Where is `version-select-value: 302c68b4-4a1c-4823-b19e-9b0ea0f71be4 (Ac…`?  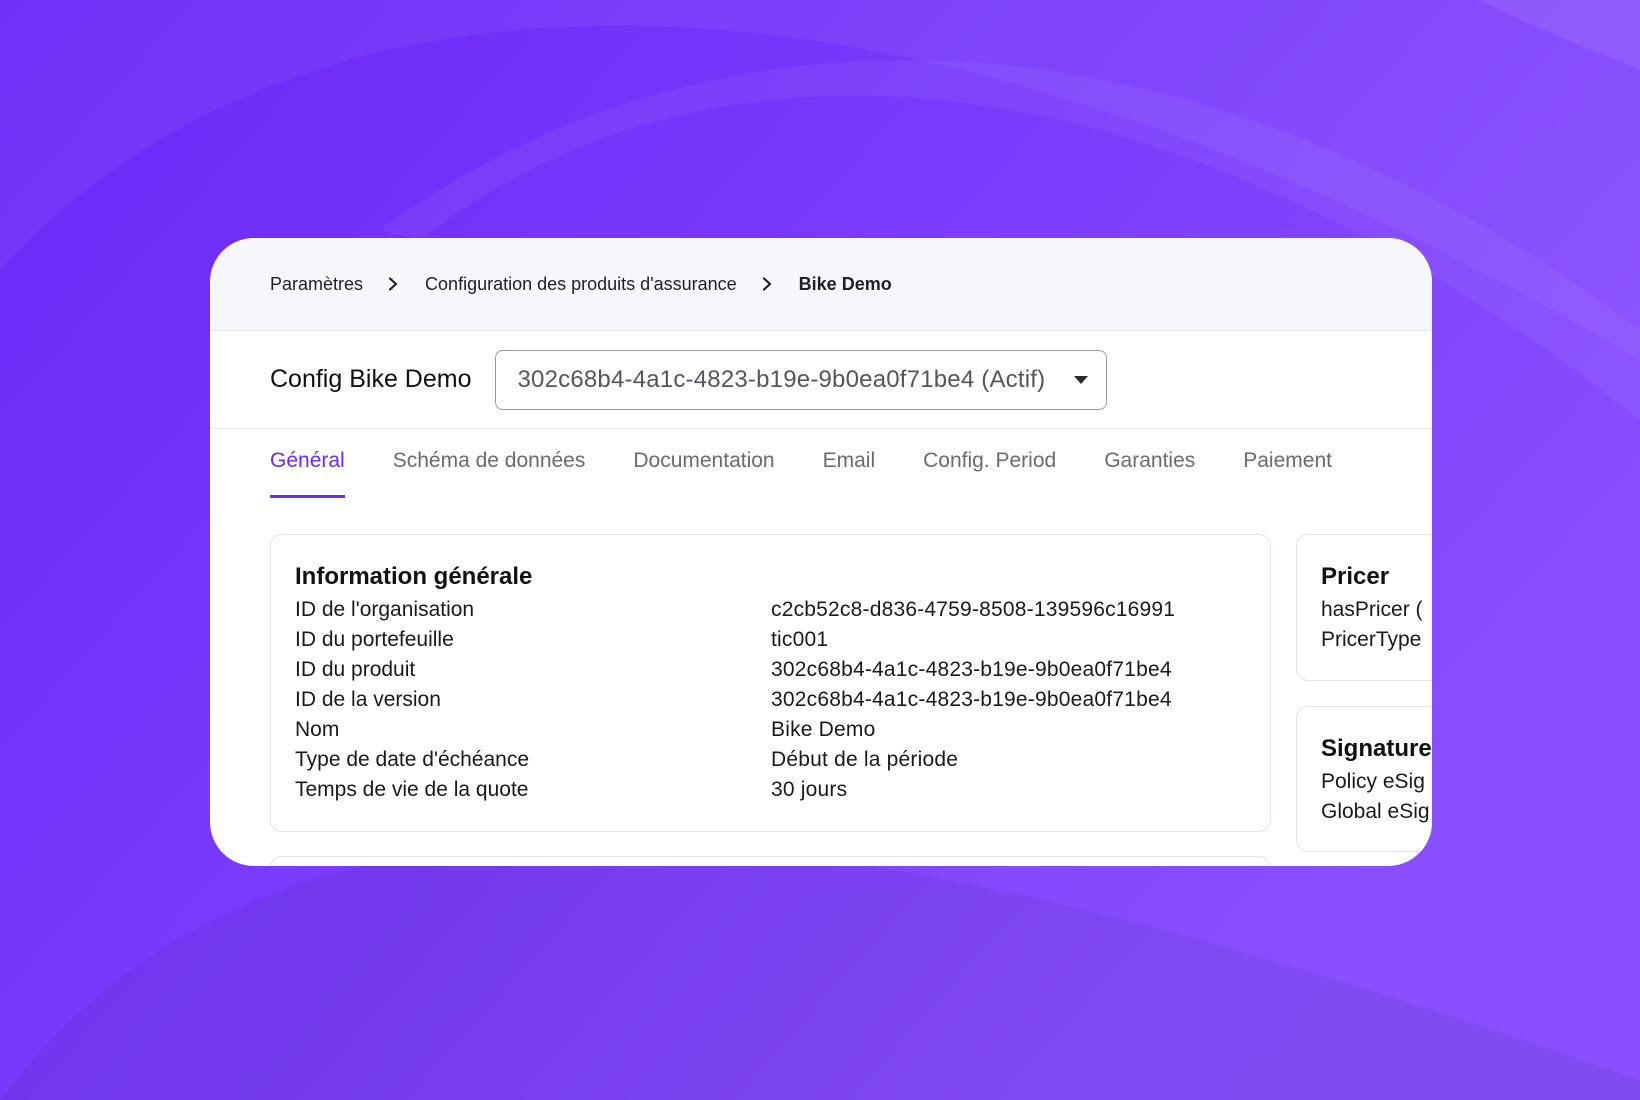 version-select-value: 302c68b4-4a1c-4823-b19e-9b0ea0f71be4 (Ac… is located at coordinates (781, 379).